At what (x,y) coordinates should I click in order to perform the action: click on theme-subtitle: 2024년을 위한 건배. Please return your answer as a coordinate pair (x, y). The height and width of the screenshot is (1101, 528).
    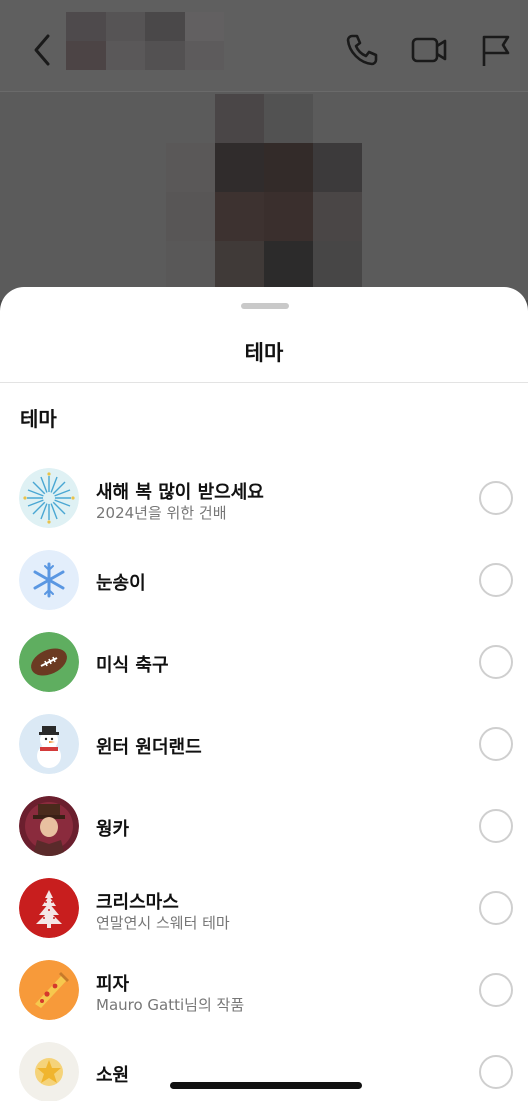
    Looking at the image, I should click on (161, 513).